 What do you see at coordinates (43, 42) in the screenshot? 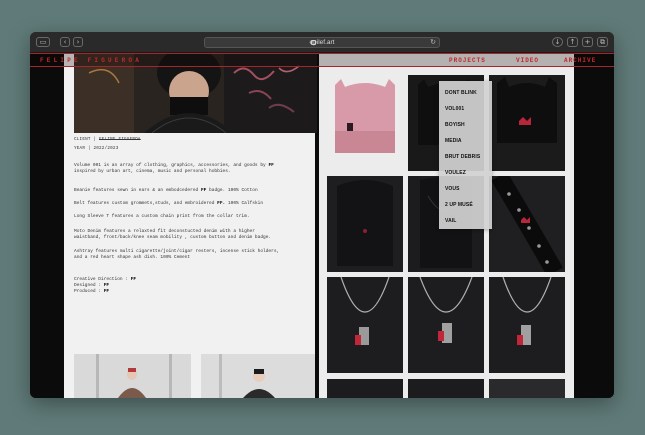
I see `sidebar-icon: ▭` at bounding box center [43, 42].